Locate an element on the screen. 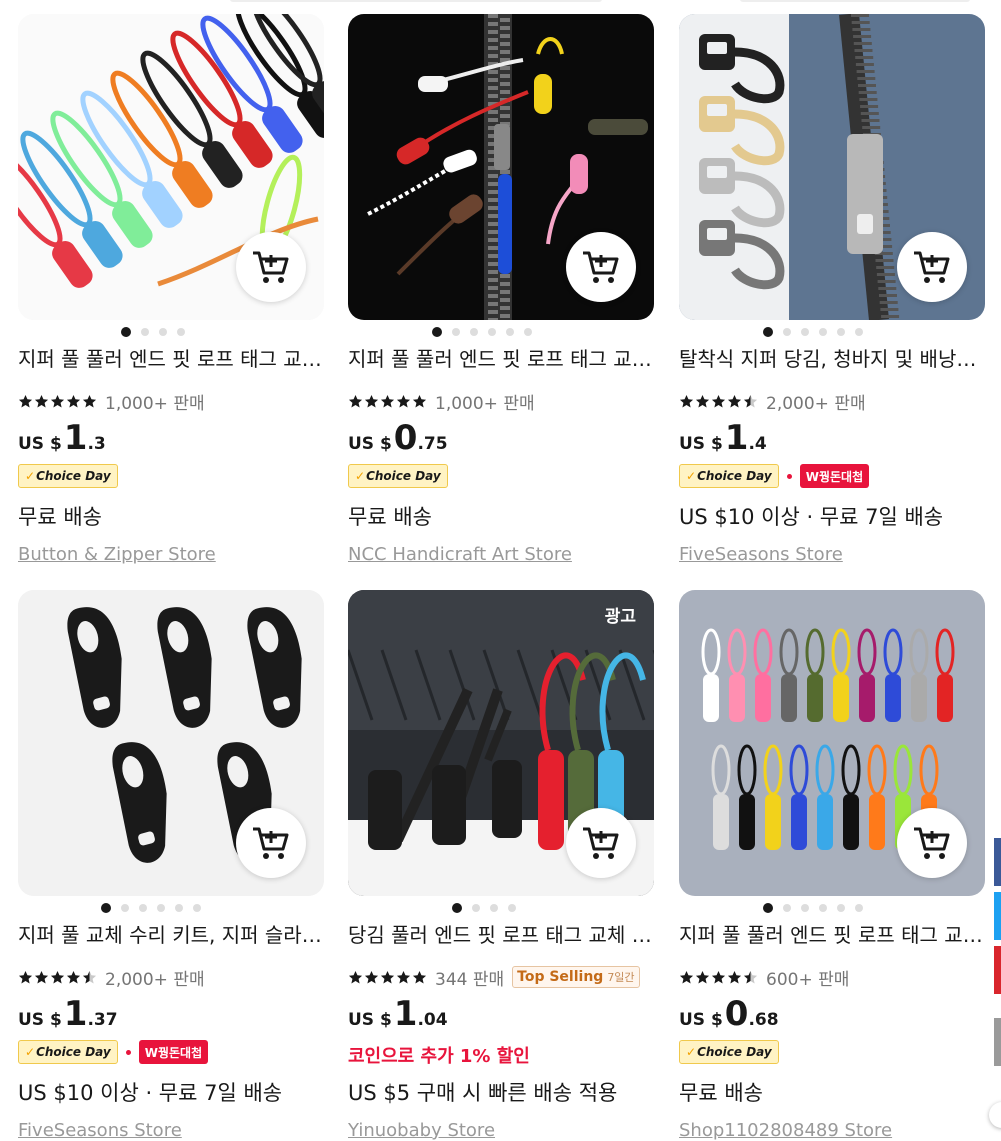 The height and width of the screenshot is (1141, 1001). sold-count: 1,000+ 판매 is located at coordinates (485, 403).